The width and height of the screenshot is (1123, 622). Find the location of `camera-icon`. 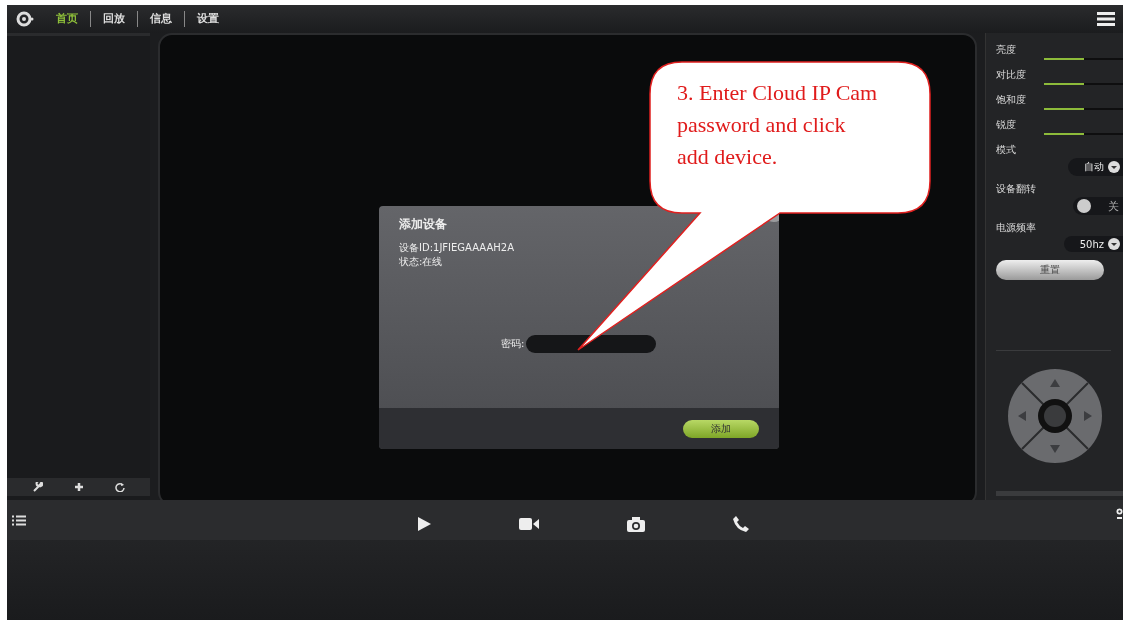

camera-icon is located at coordinates (636, 524).